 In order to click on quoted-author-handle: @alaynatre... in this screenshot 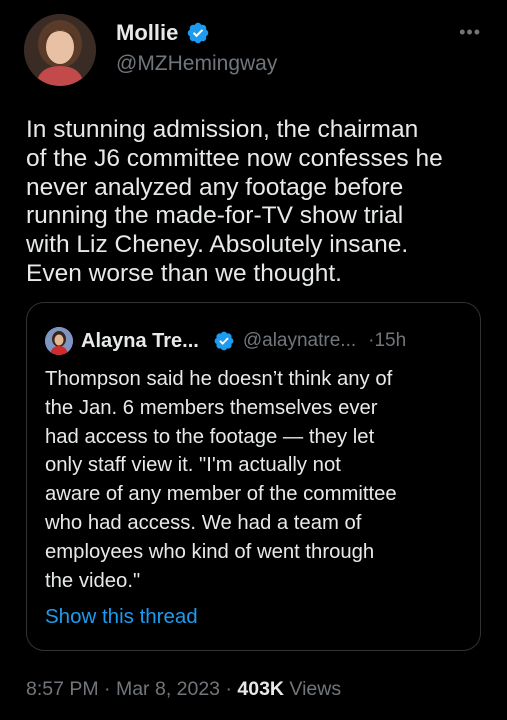, I will do `click(299, 341)`.